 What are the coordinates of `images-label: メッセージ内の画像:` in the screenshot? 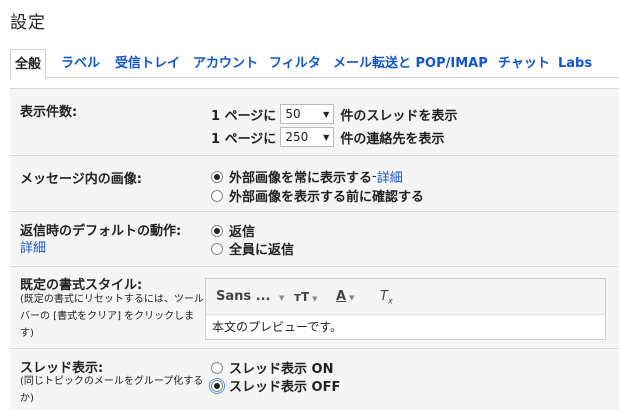 It's located at (81, 179).